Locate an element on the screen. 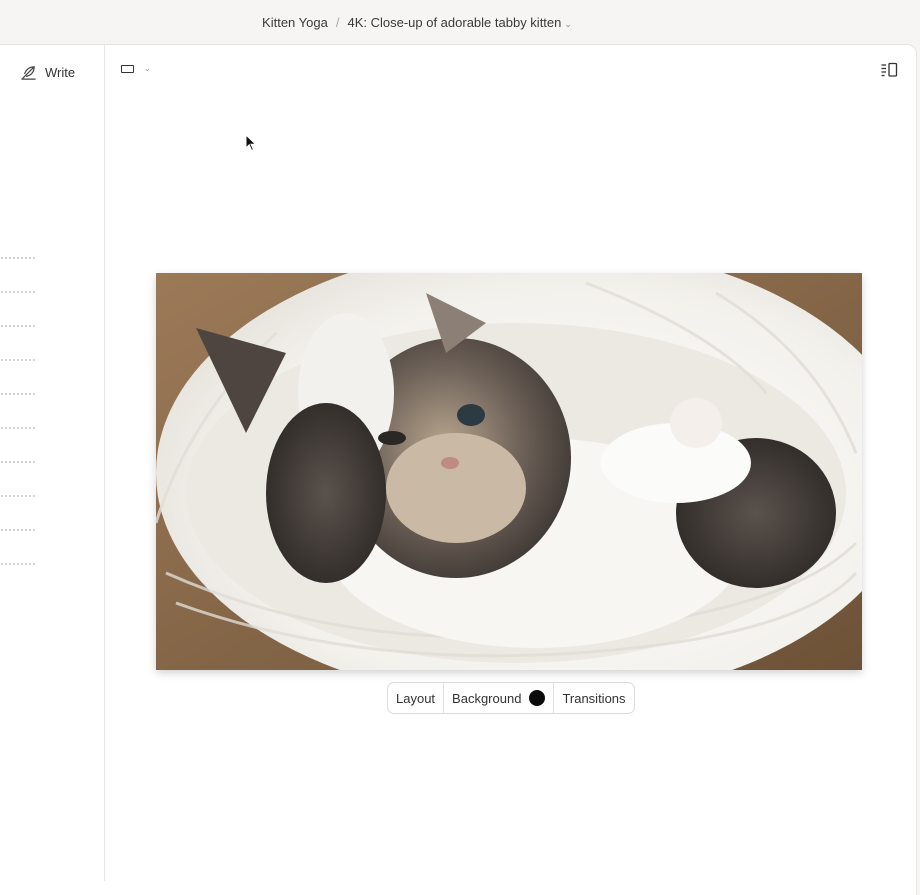 The width and height of the screenshot is (920, 895). breadcrumb-page-title: 4K: Close-up of adorable tabby kitten is located at coordinates (454, 22).